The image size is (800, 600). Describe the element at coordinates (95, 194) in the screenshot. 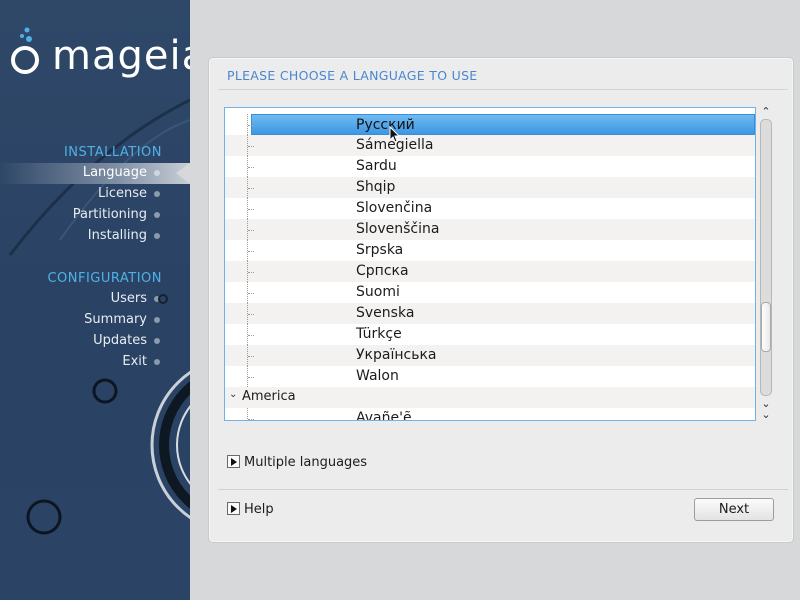

I see `step-license: License` at that location.